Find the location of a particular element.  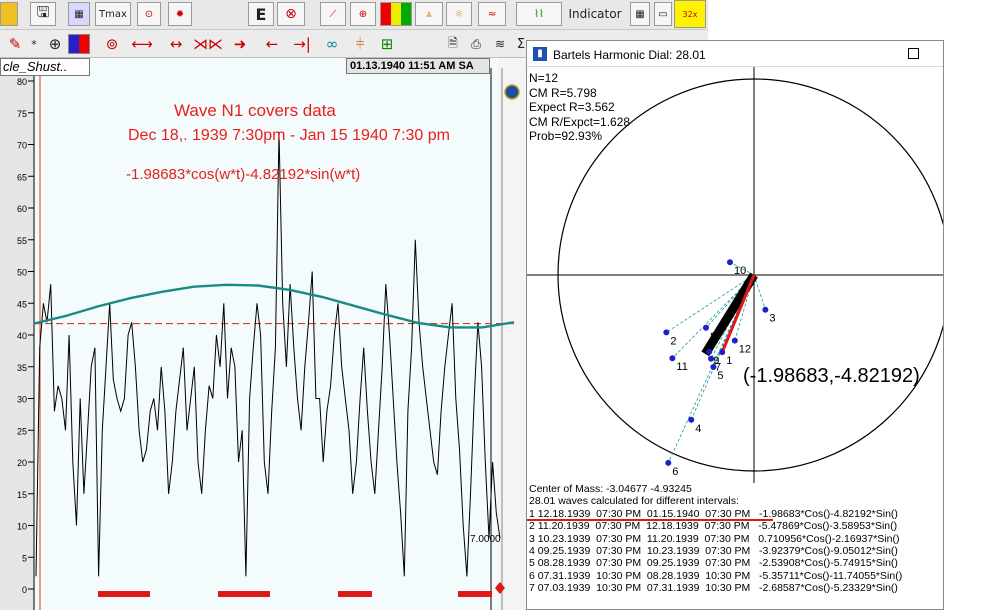

glasses-button: ∞ is located at coordinates (332, 44).